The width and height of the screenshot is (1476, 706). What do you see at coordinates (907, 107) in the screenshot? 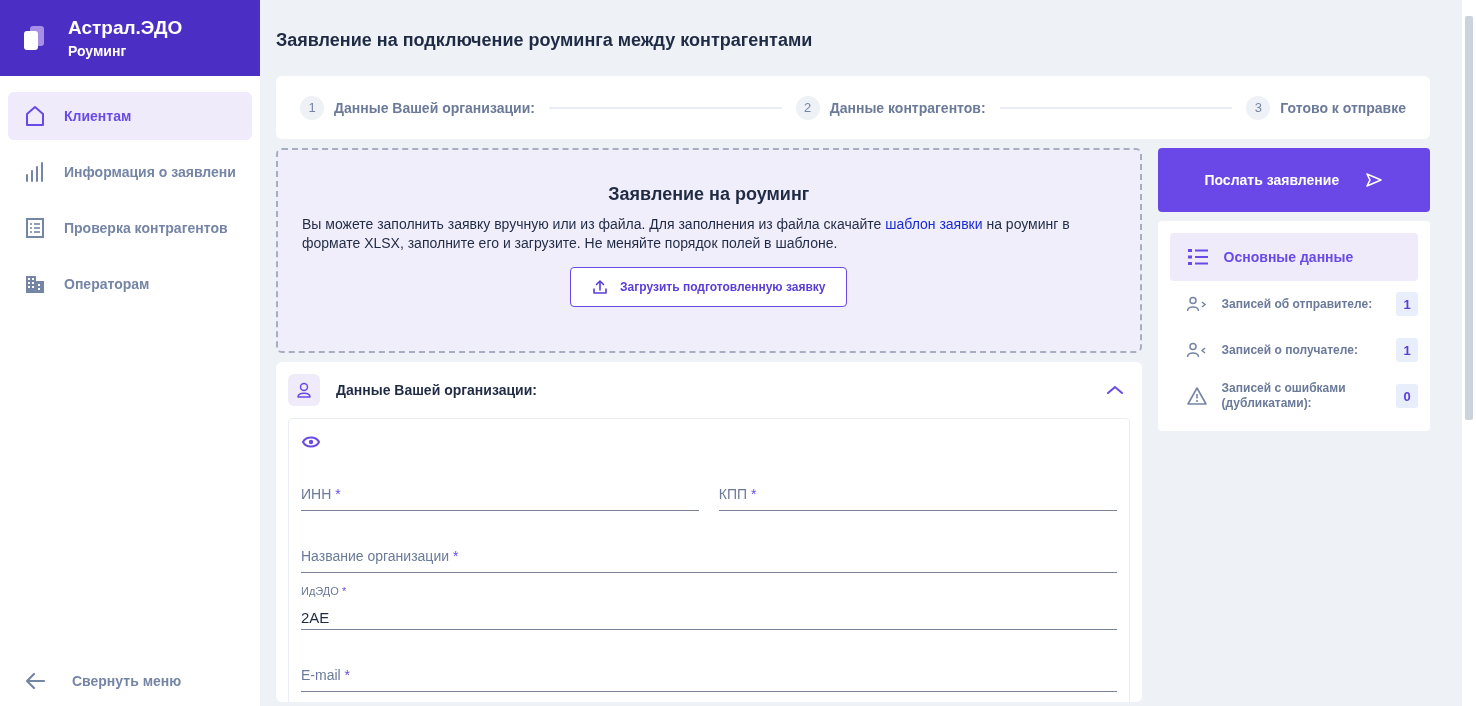
I see `step-label: Данные контрагентов:` at bounding box center [907, 107].